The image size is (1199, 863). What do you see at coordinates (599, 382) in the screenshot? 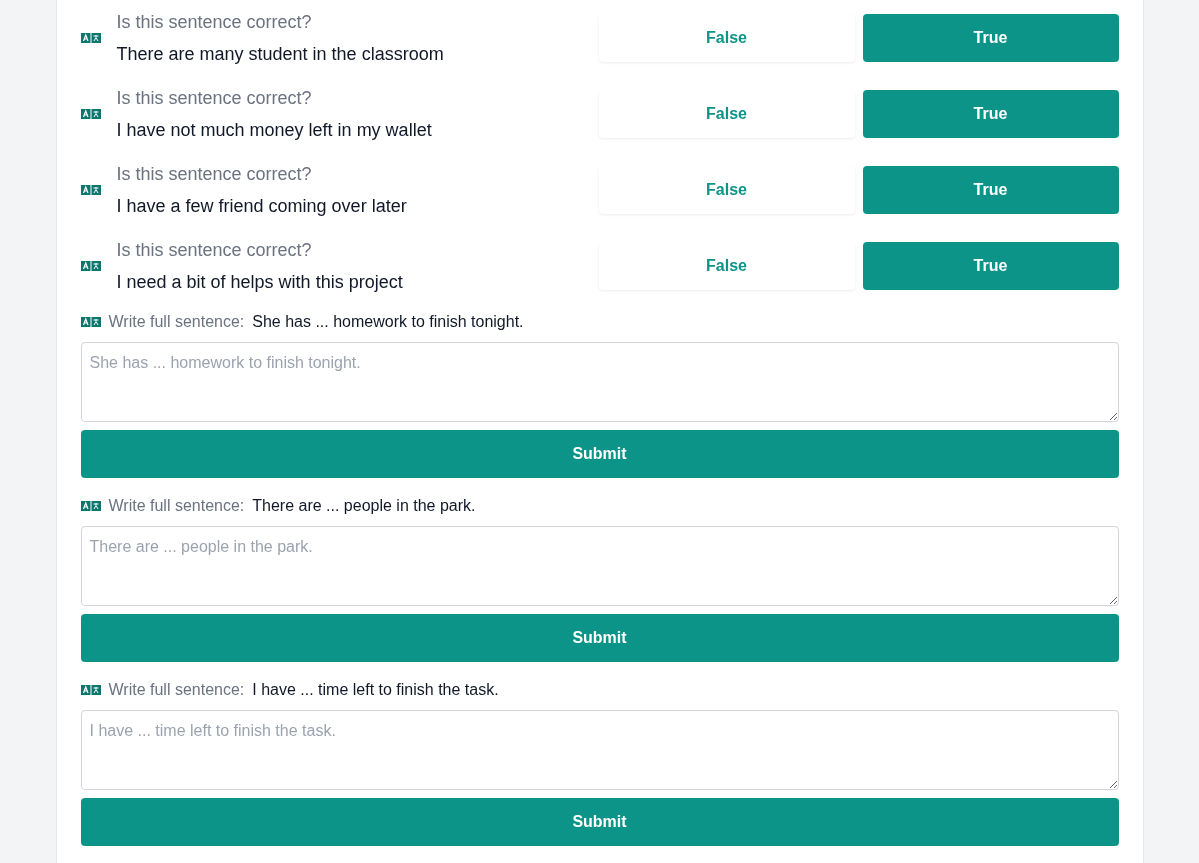
I see `answer-field: She has ... homework to finish tonight.` at bounding box center [599, 382].